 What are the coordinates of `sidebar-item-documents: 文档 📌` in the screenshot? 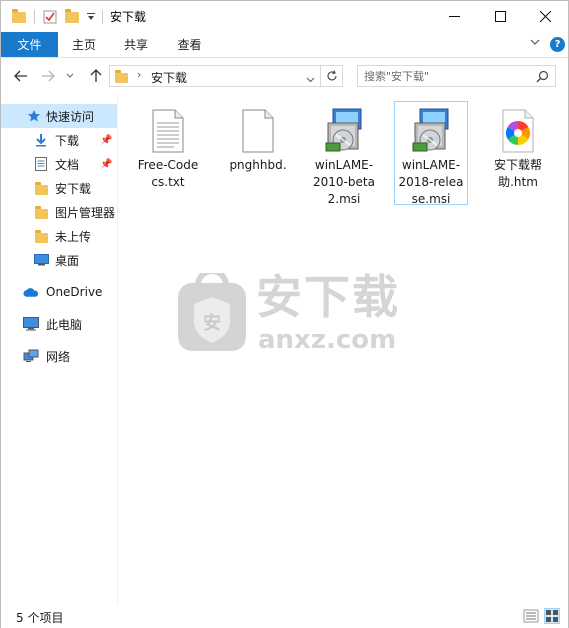 It's located at (59, 164).